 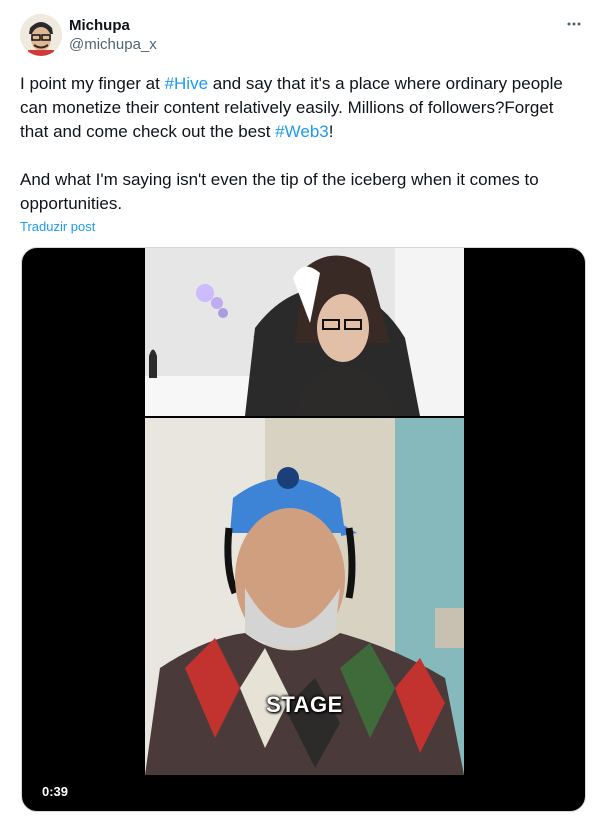 I want to click on tweet-text-segment: !, so click(x=331, y=131).